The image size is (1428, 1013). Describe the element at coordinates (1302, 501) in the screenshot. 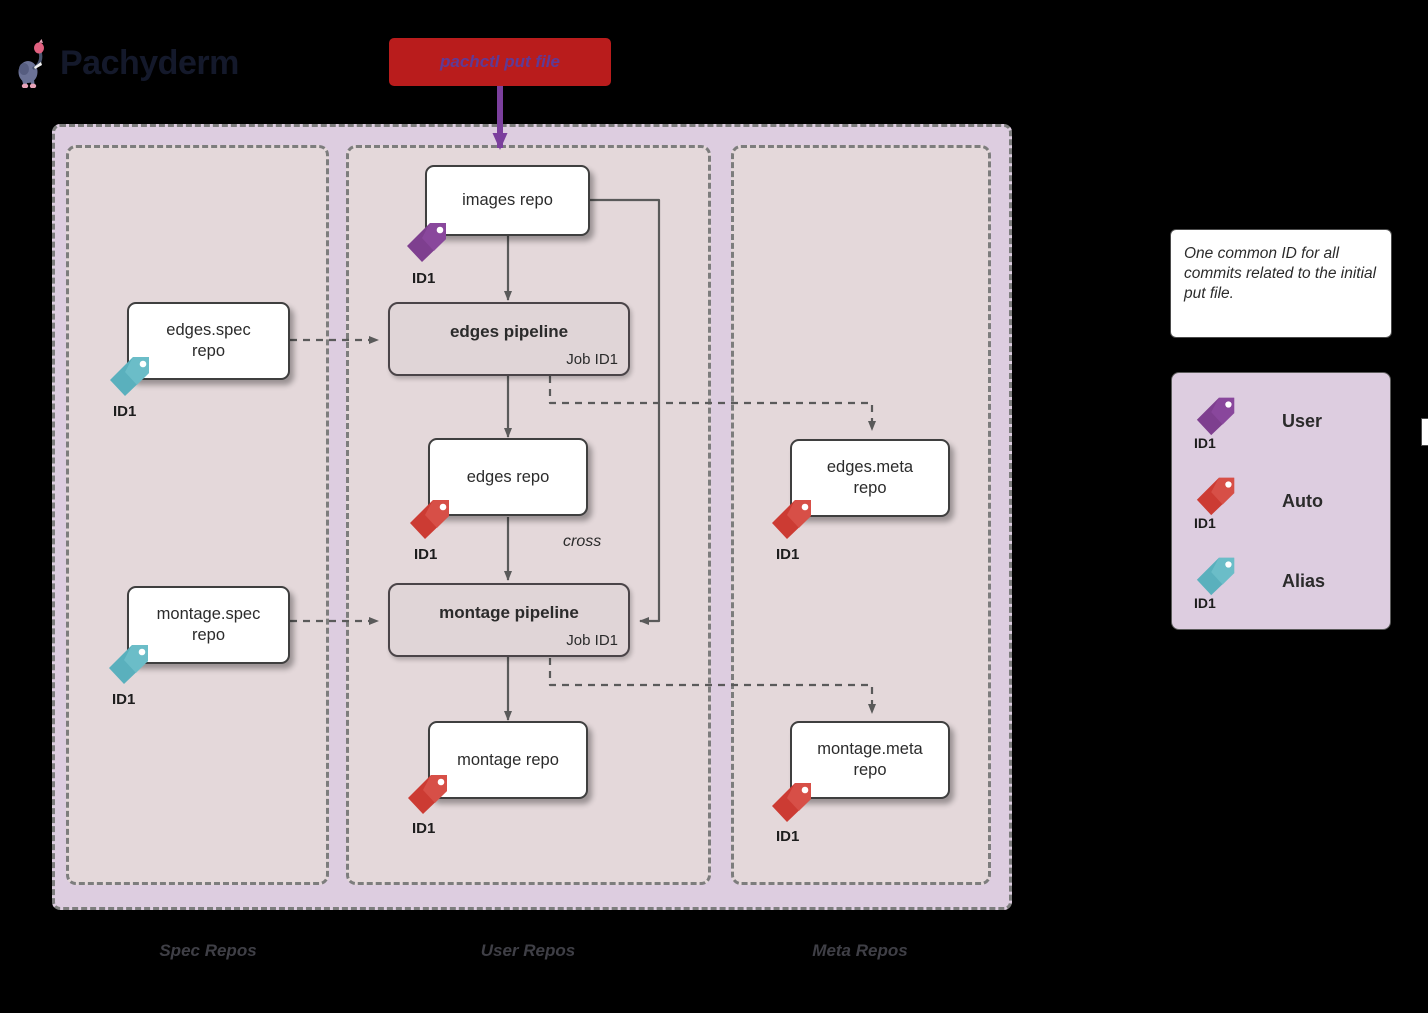

I see `legend-auto-name: Auto` at that location.